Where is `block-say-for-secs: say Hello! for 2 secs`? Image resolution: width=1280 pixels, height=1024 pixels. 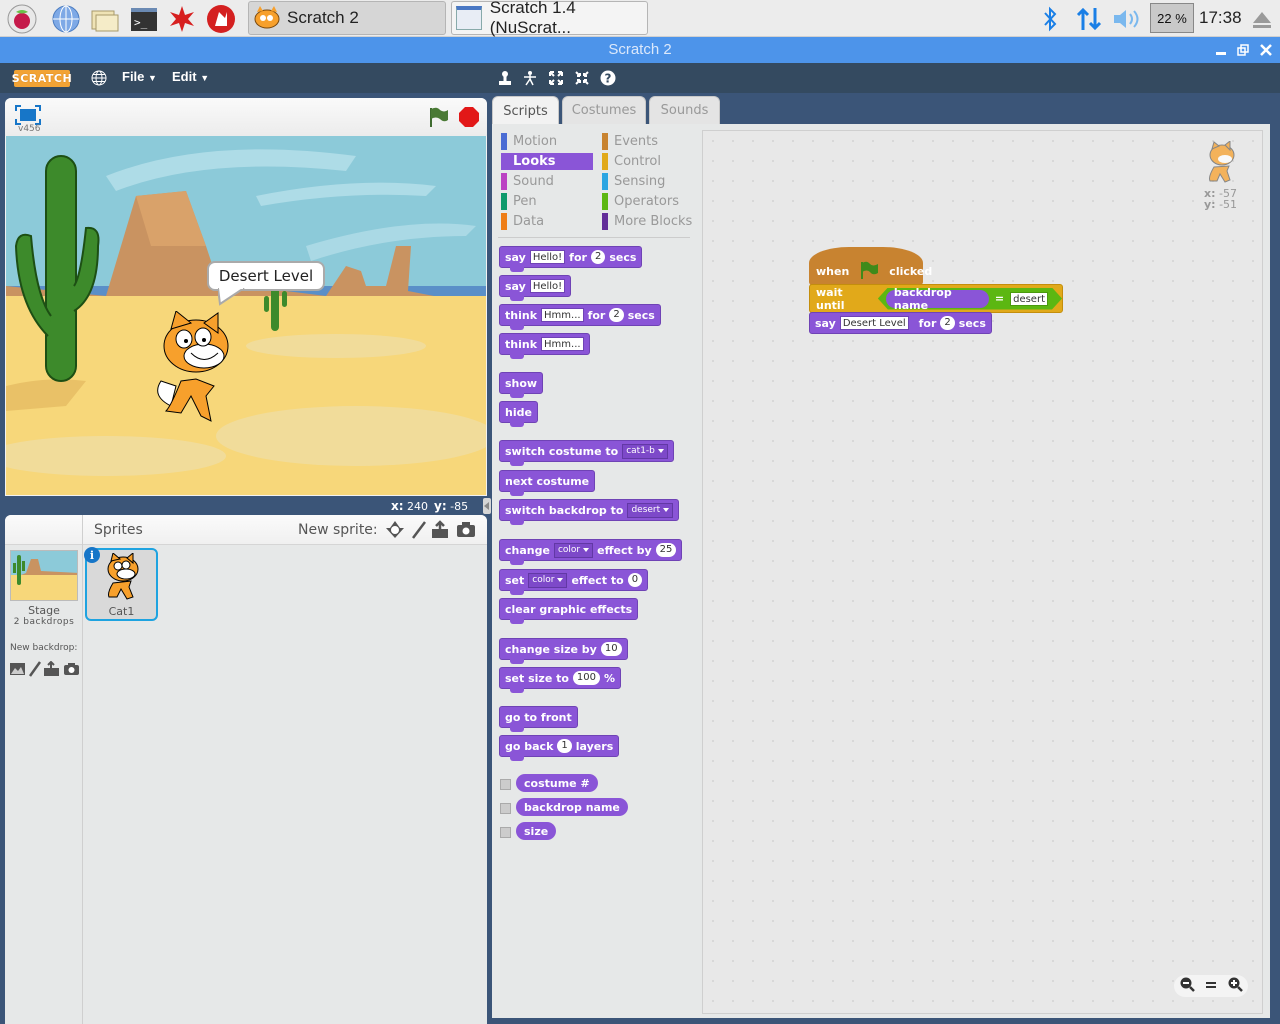
block-say-for-secs: say Hello! for 2 secs is located at coordinates (571, 259).